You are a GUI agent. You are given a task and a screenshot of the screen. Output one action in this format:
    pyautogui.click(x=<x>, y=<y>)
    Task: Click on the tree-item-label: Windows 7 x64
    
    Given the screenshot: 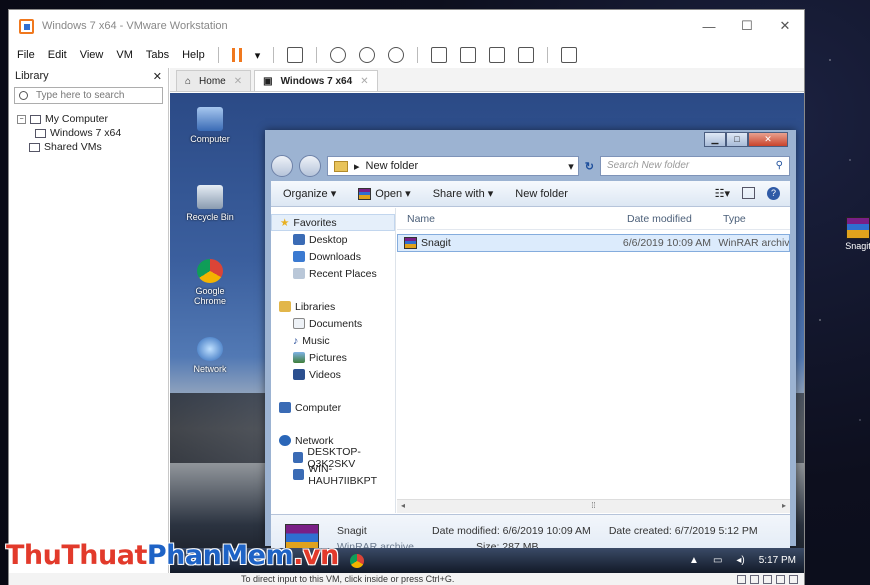 What is the action you would take?
    pyautogui.click(x=86, y=133)
    